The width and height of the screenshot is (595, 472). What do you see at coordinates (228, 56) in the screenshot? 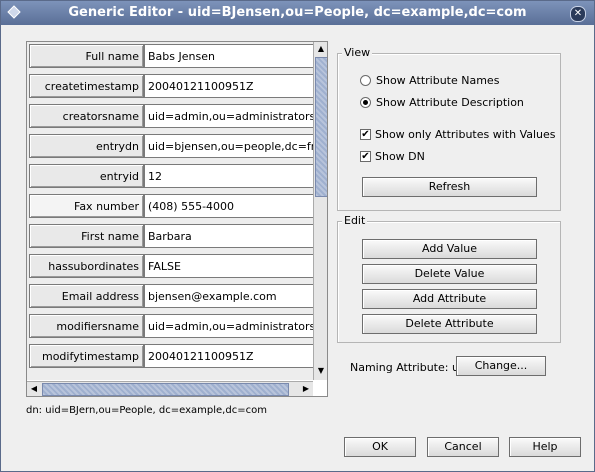
I see `attribute-value-field: Babs Jensen` at bounding box center [228, 56].